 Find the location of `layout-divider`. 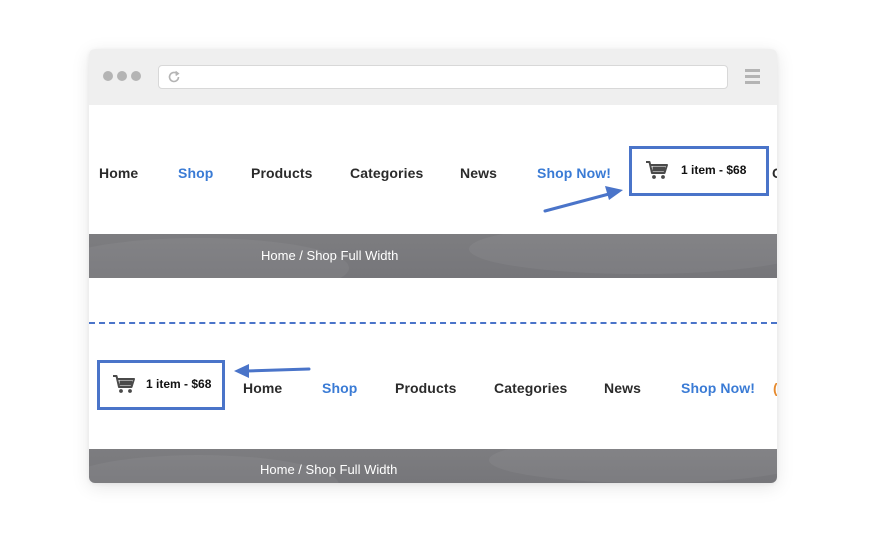

layout-divider is located at coordinates (433, 323).